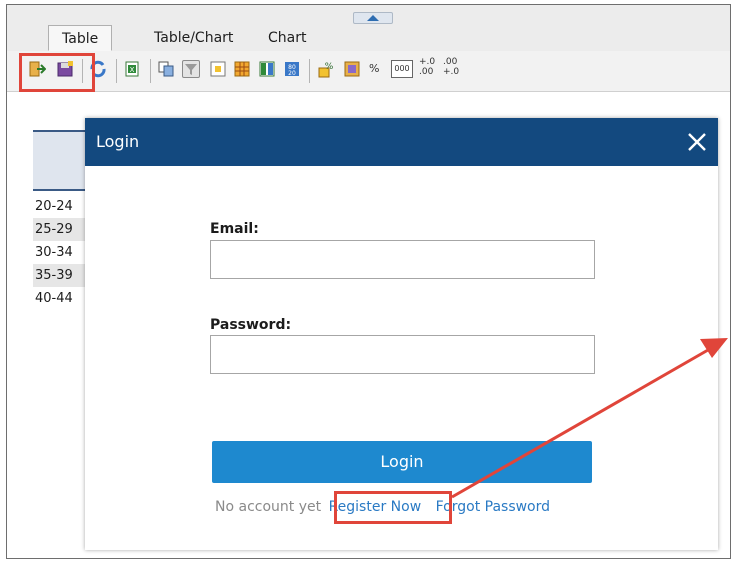 This screenshot has width=737, height=563. I want to click on no-account-text: No account yet, so click(268, 507).